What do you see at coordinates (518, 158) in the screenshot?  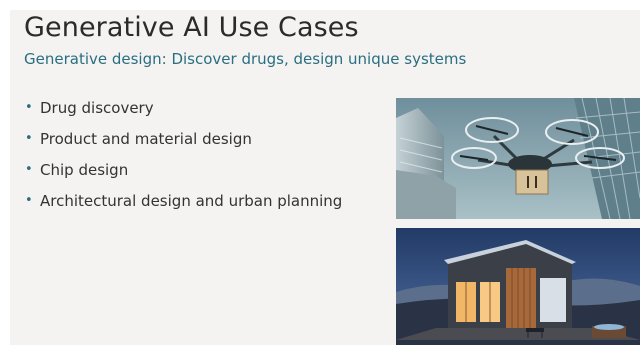 I see `drone-delivery-image` at bounding box center [518, 158].